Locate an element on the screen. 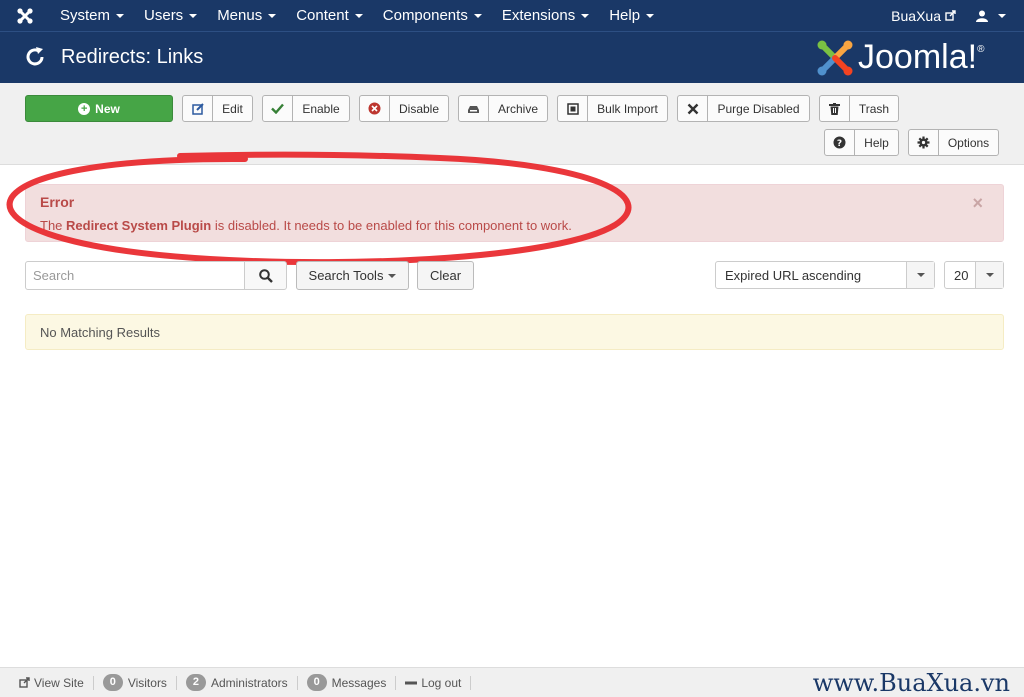  limit-select: 20 is located at coordinates (974, 275).